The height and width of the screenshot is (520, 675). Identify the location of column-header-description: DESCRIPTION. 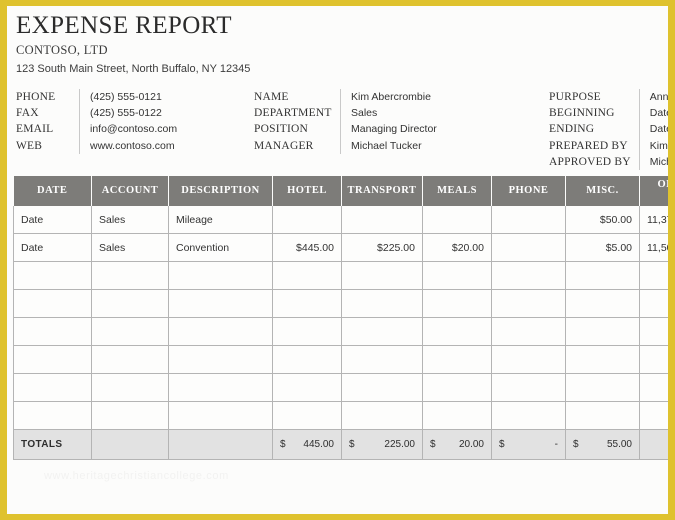
(220, 191).